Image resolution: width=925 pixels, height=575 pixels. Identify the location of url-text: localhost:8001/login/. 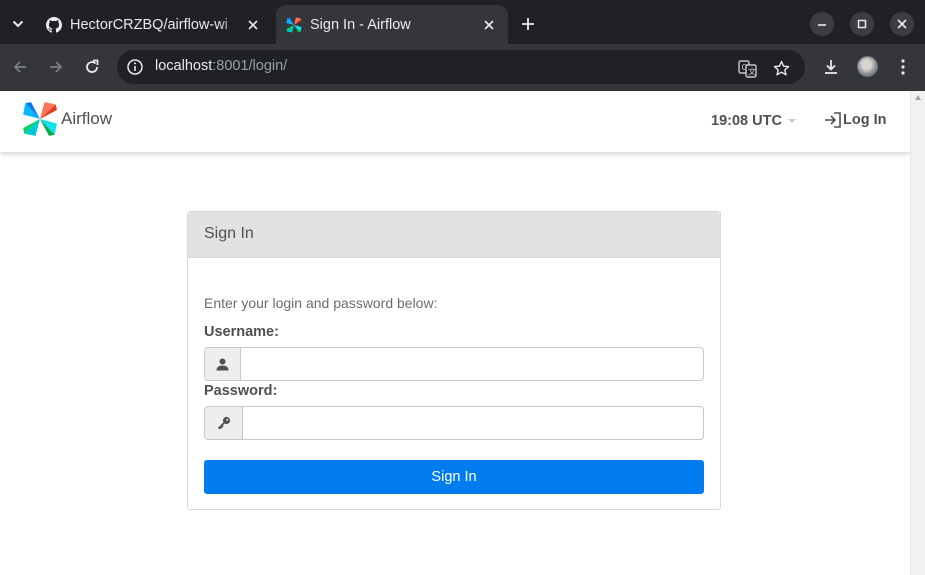
(221, 66).